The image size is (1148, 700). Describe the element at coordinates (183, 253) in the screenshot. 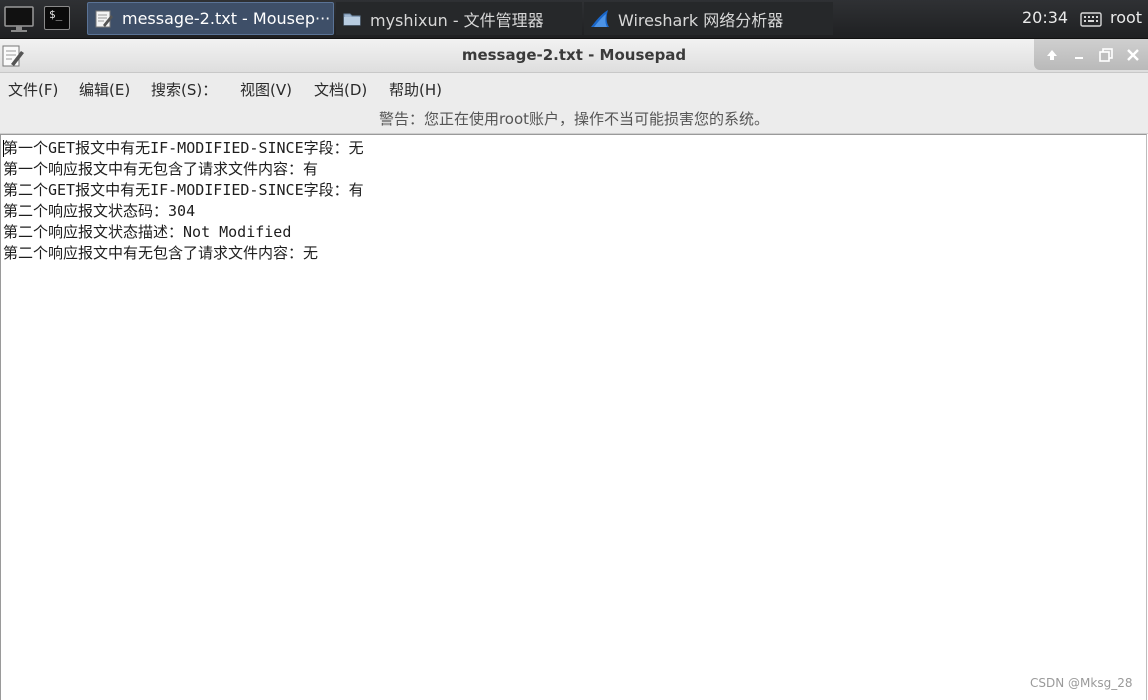

I see `editor-line: 第二个响应报文中有无包含了请求文件内容：无` at that location.